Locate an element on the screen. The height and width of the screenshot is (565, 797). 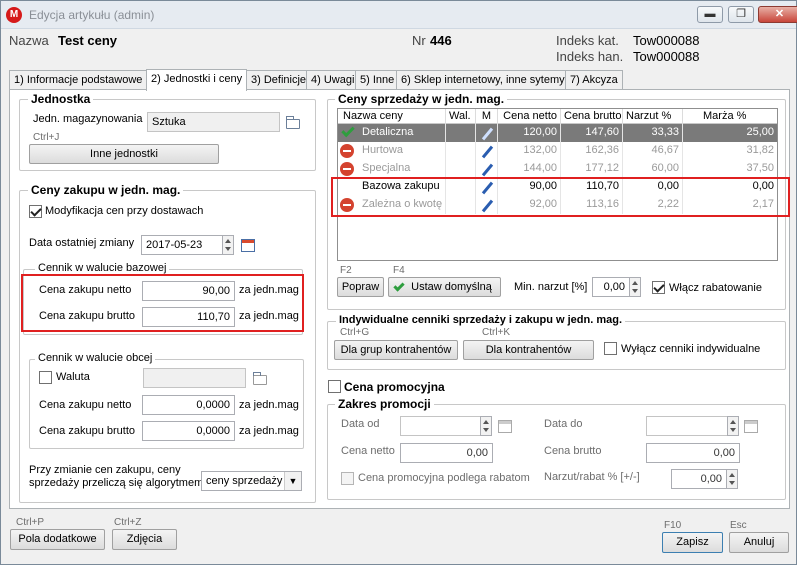
ctrl-j-hint: Ctrl+J is located at coordinates (46, 137).